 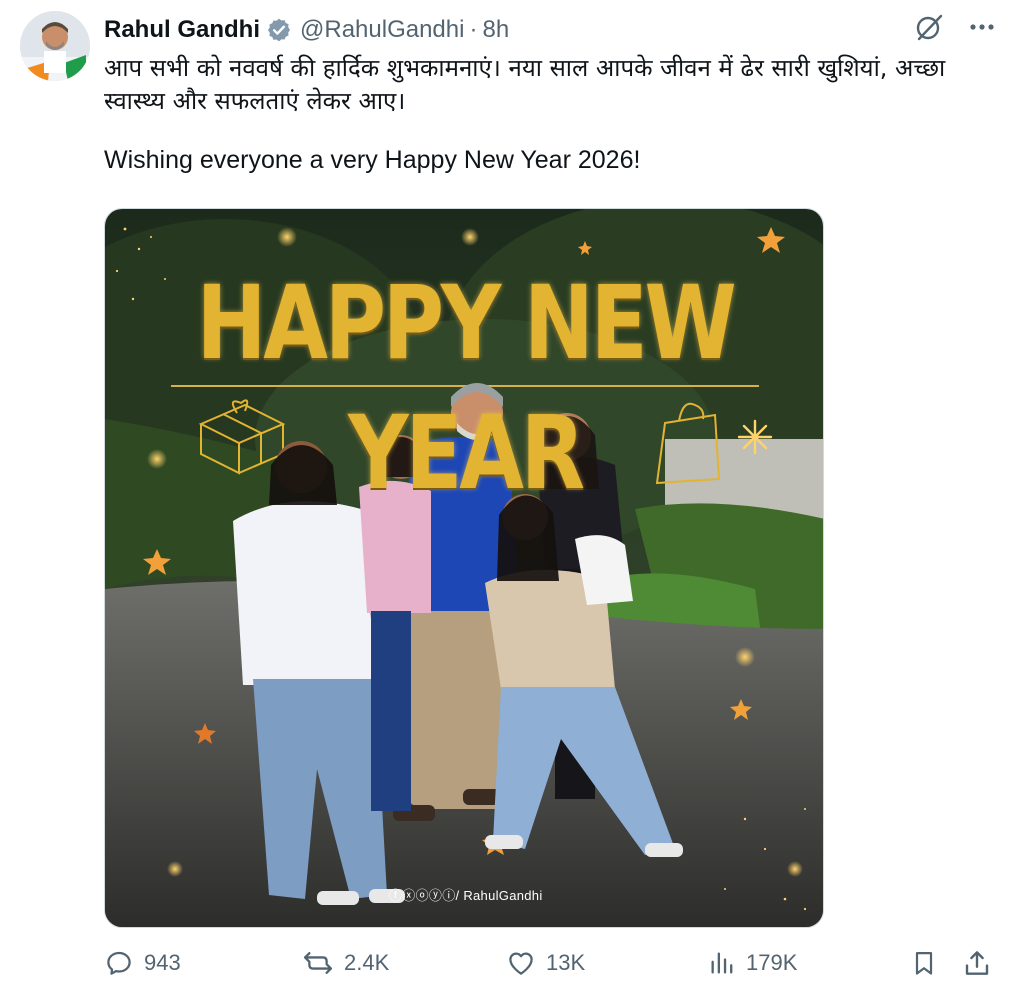 What do you see at coordinates (466, 895) in the screenshot?
I see `watermark: ⓕⓧⓞⓨⓘ/ RahulGandhi` at bounding box center [466, 895].